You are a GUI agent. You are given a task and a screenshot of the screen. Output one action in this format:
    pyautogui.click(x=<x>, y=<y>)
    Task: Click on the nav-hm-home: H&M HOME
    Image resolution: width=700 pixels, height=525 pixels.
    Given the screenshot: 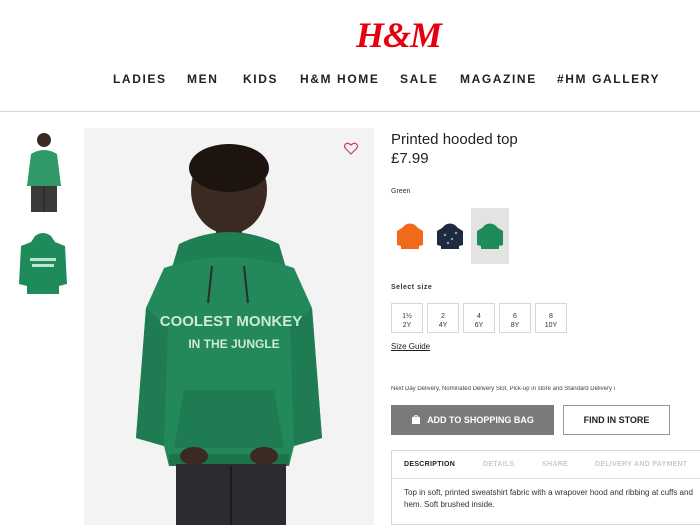 What is the action you would take?
    pyautogui.click(x=339, y=79)
    